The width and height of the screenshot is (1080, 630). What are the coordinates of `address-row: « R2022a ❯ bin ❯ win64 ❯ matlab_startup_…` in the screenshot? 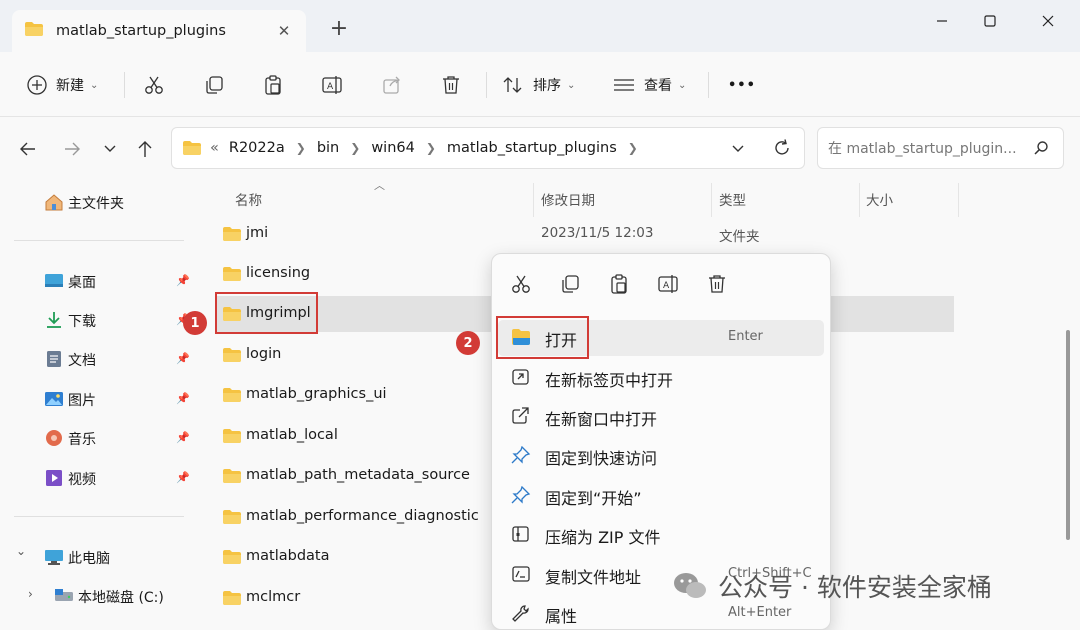 It's located at (540, 148).